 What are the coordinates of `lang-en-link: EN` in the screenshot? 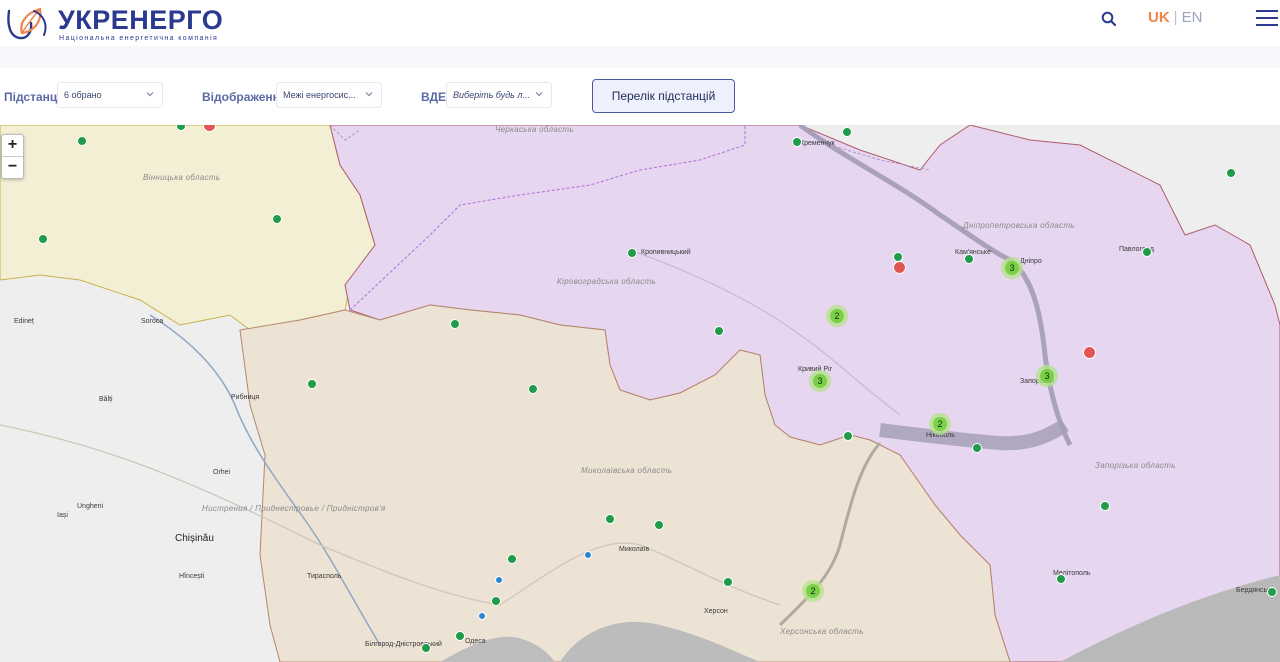 It's located at (1192, 17).